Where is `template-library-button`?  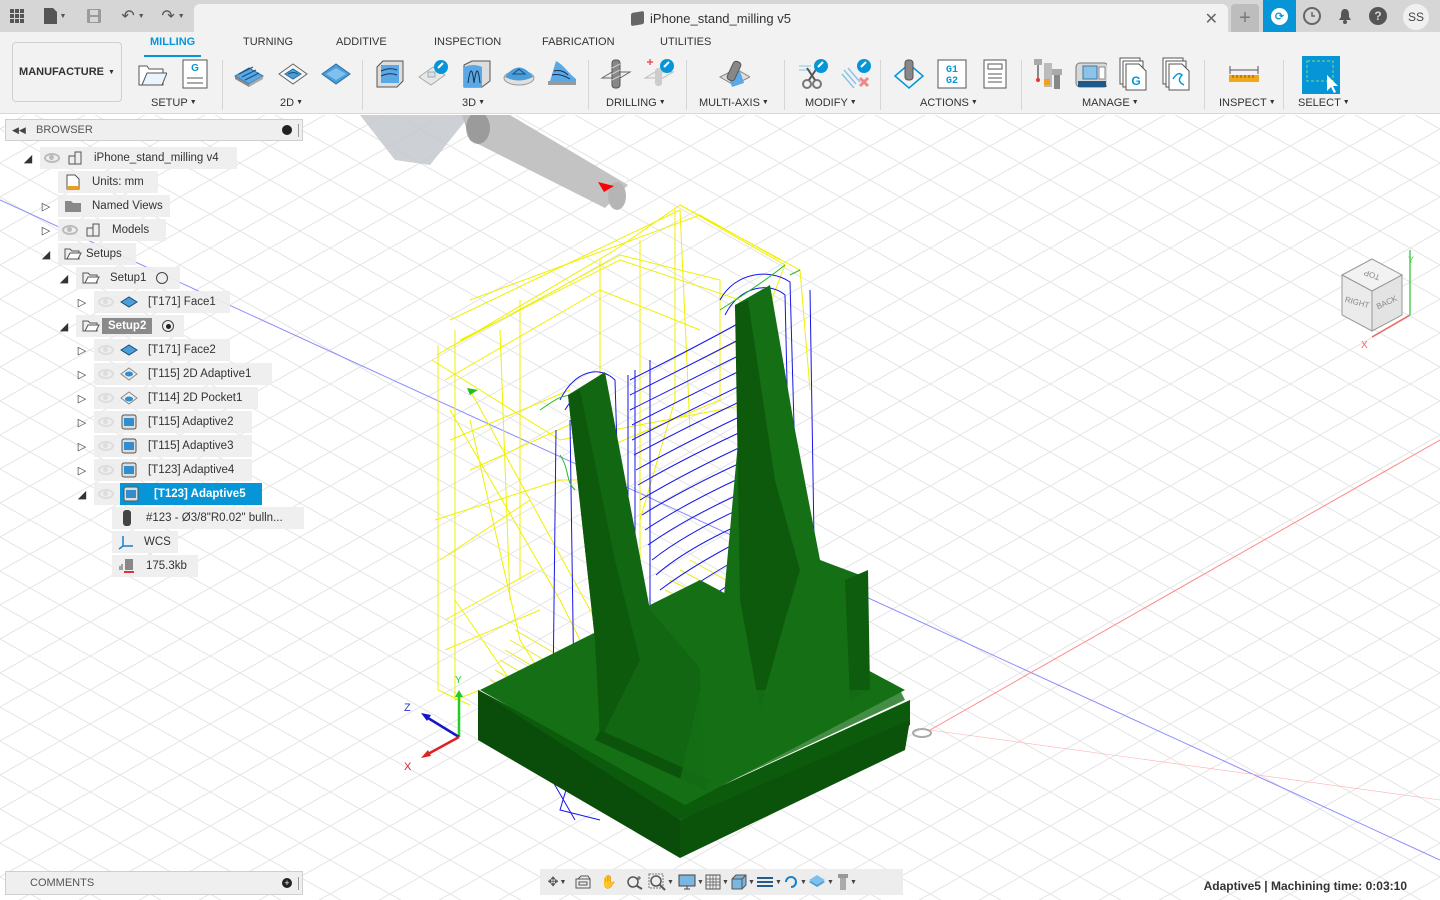 template-library-button is located at coordinates (1177, 74).